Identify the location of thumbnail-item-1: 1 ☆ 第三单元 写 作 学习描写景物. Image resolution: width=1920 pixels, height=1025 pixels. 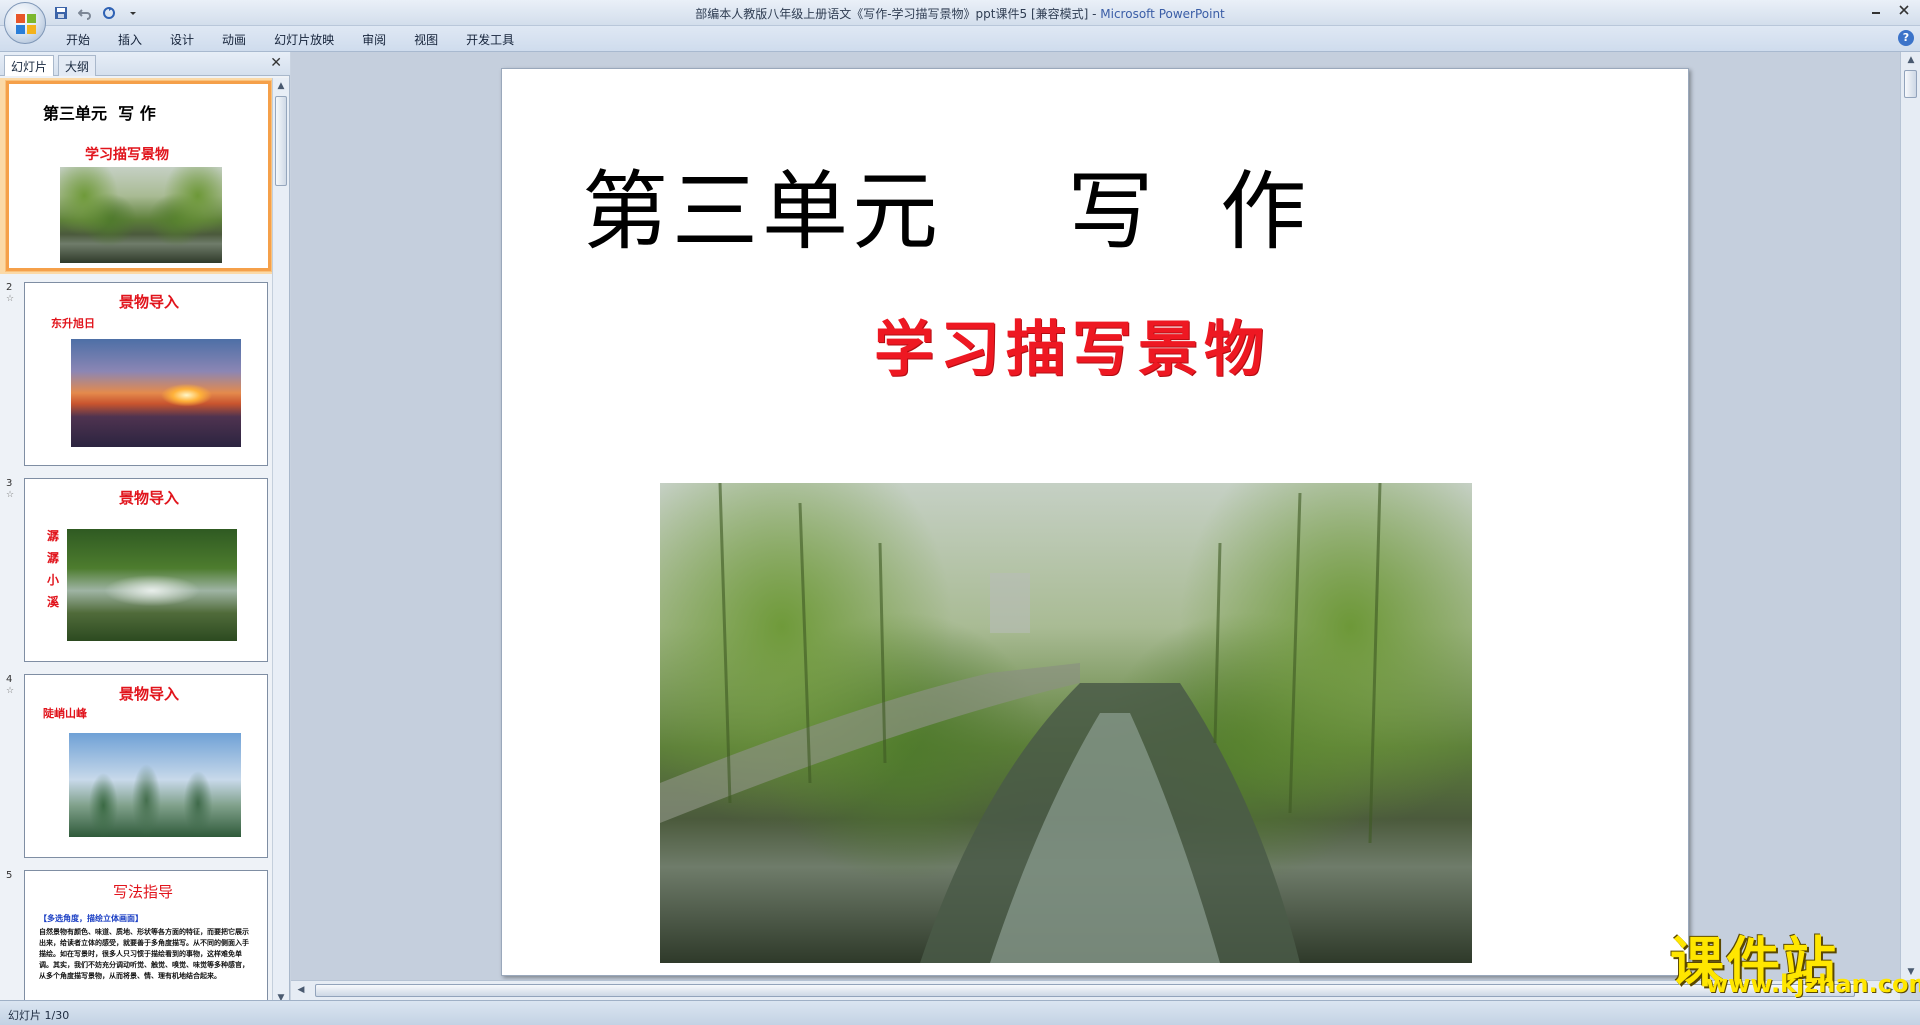
(136, 176).